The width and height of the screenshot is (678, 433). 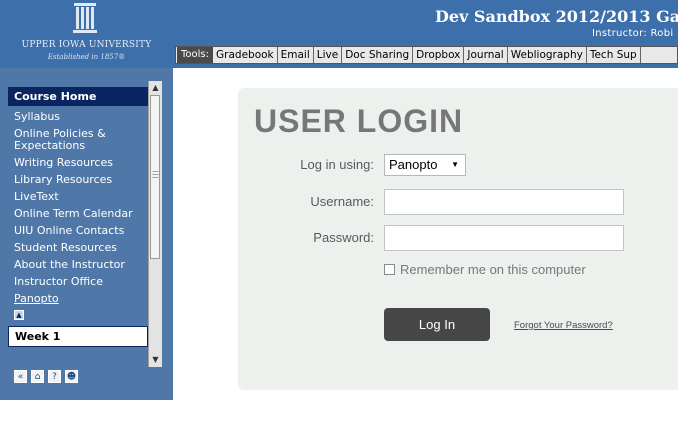 What do you see at coordinates (614, 55) in the screenshot?
I see `tool-tech-support: Tech Sup` at bounding box center [614, 55].